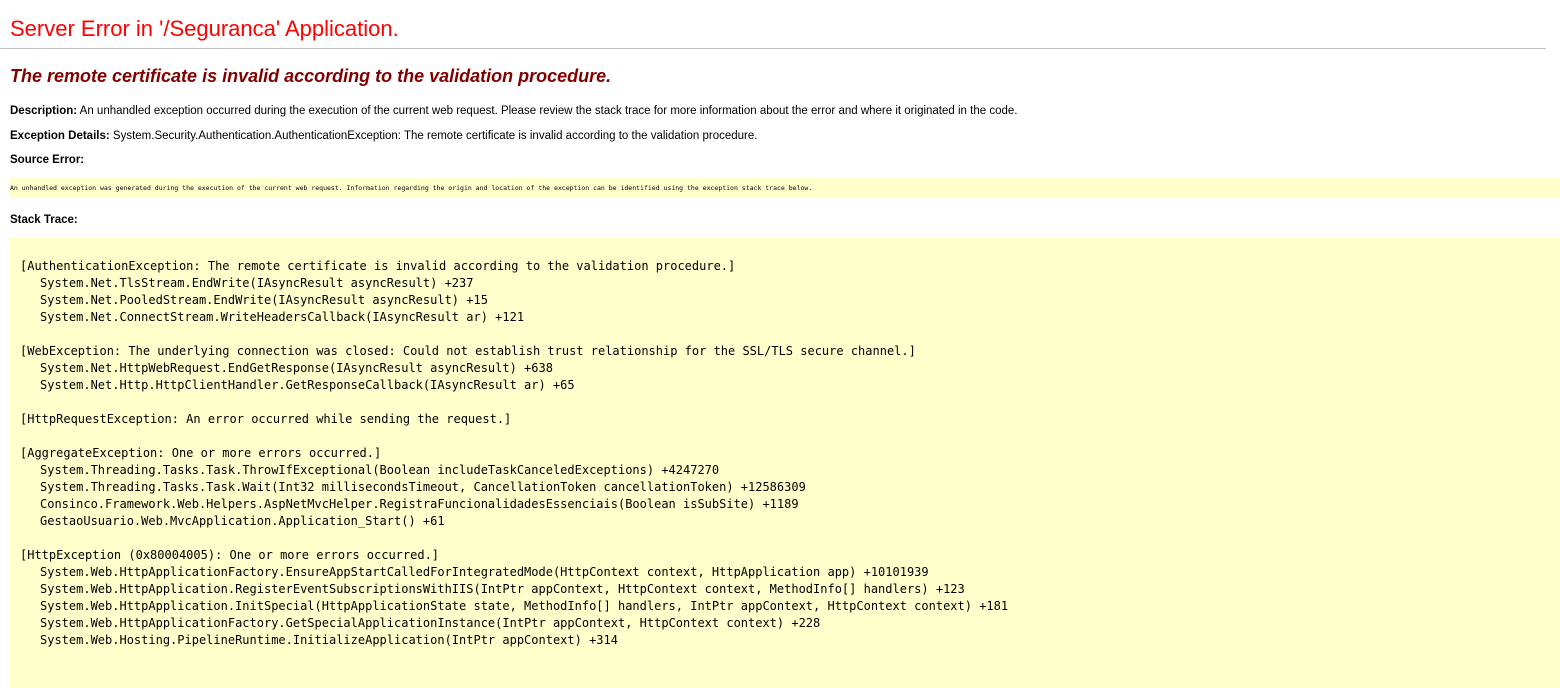  What do you see at coordinates (773, 48) in the screenshot?
I see `title-divider` at bounding box center [773, 48].